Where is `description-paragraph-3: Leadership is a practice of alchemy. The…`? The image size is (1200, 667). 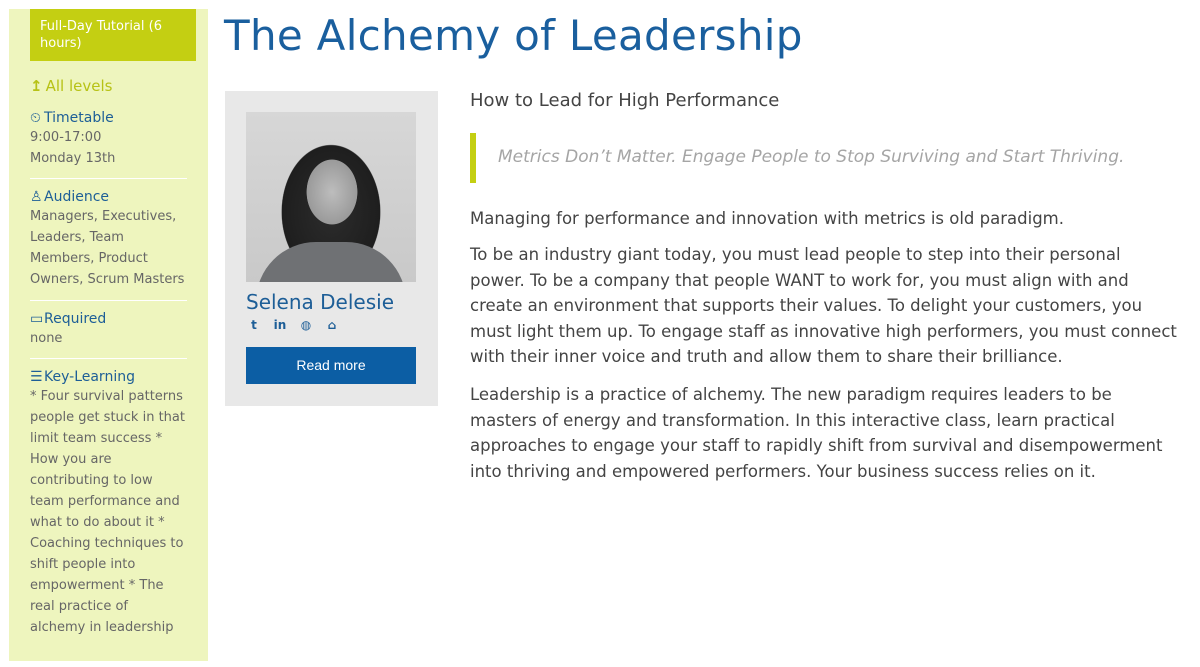 description-paragraph-3: Leadership is a practice of alchemy. The… is located at coordinates (816, 433).